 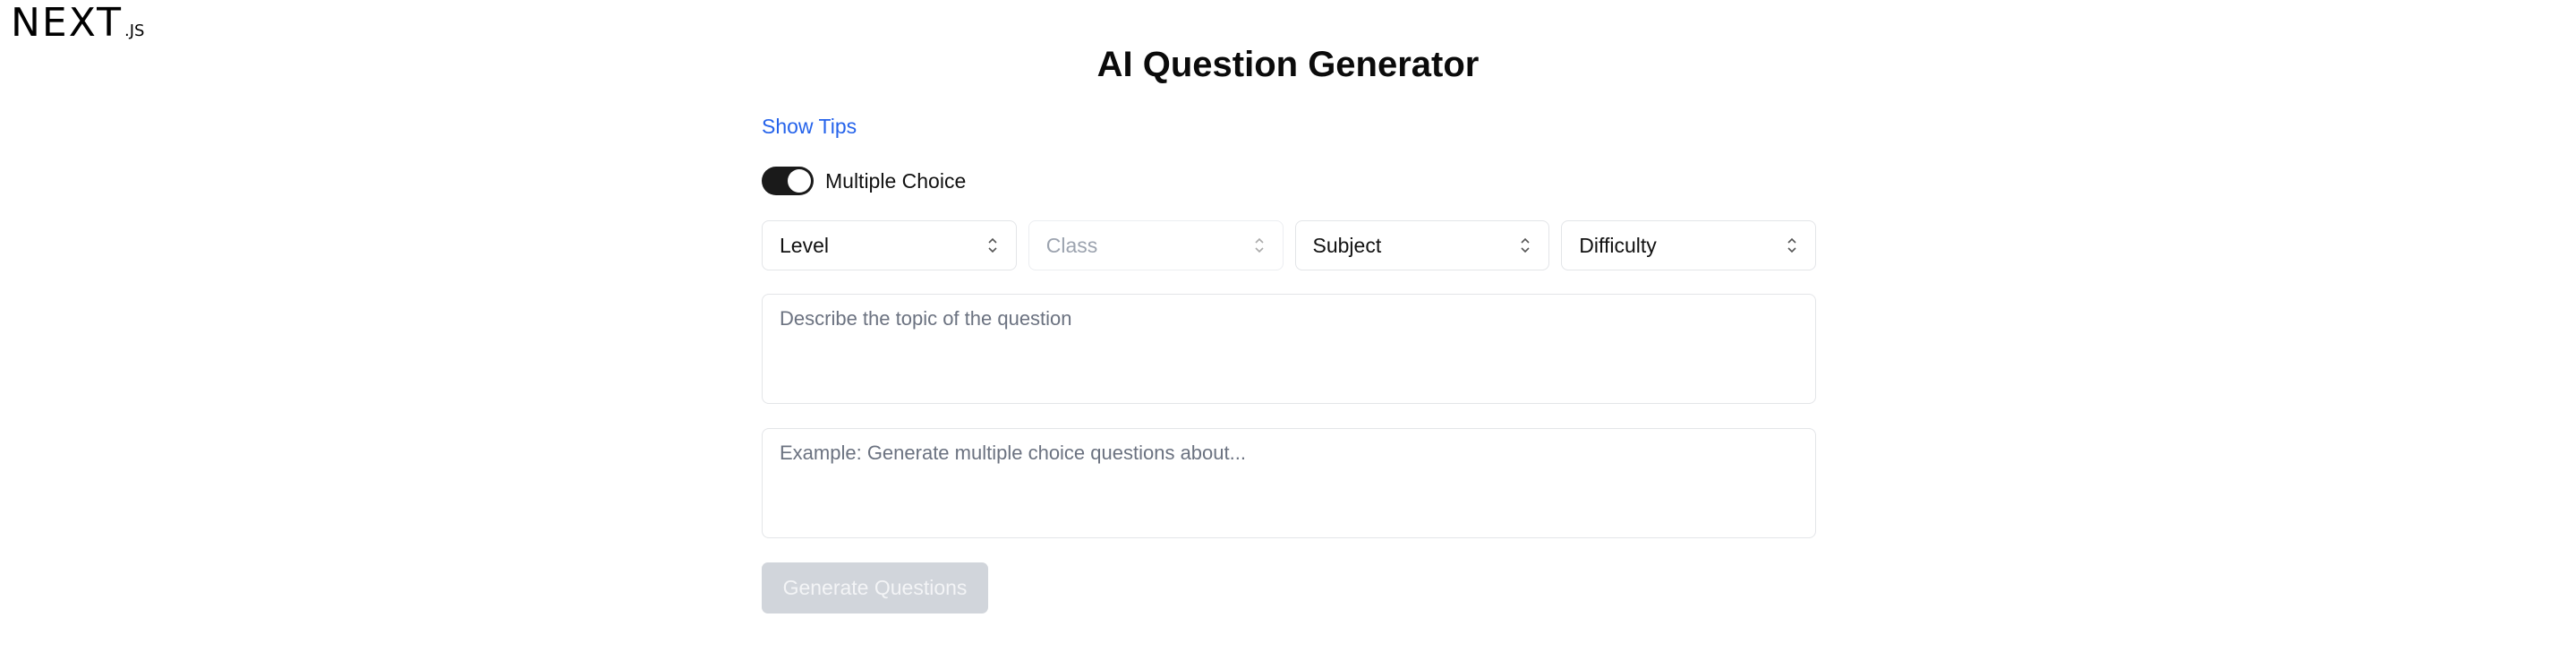 What do you see at coordinates (804, 245) in the screenshot?
I see `level-select-label: Level` at bounding box center [804, 245].